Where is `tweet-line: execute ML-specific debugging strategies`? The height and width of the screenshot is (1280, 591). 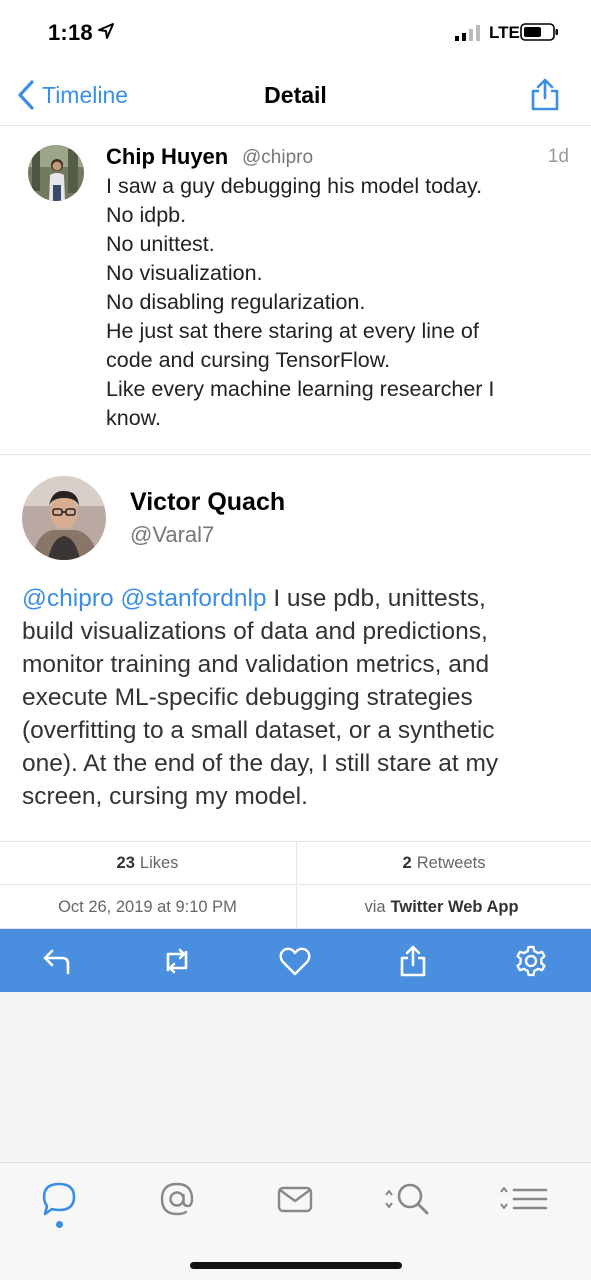 tweet-line: execute ML-specific debugging strategies is located at coordinates (247, 697).